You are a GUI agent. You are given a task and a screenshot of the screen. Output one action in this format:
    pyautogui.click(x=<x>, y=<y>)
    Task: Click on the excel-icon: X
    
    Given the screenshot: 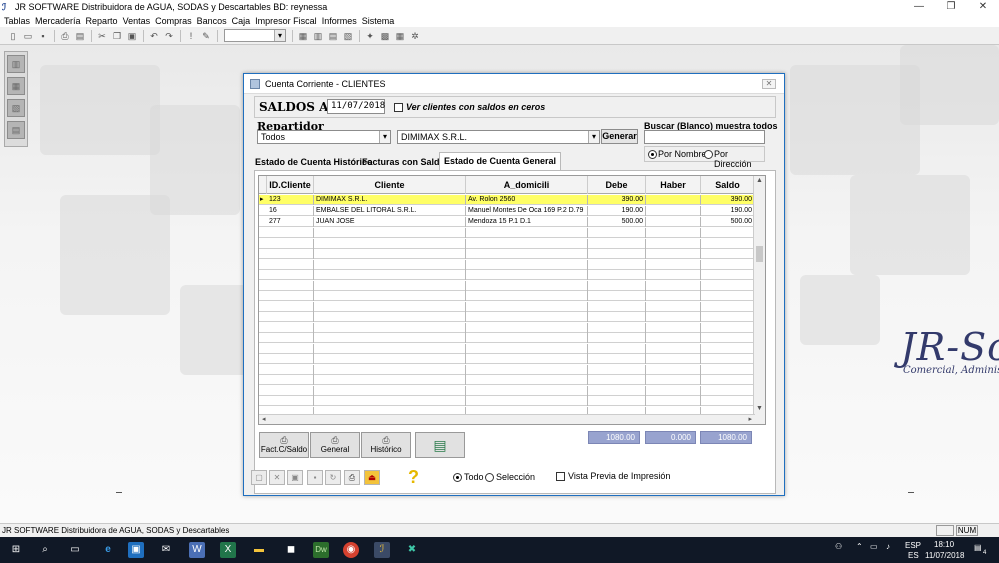 What is the action you would take?
    pyautogui.click(x=228, y=550)
    